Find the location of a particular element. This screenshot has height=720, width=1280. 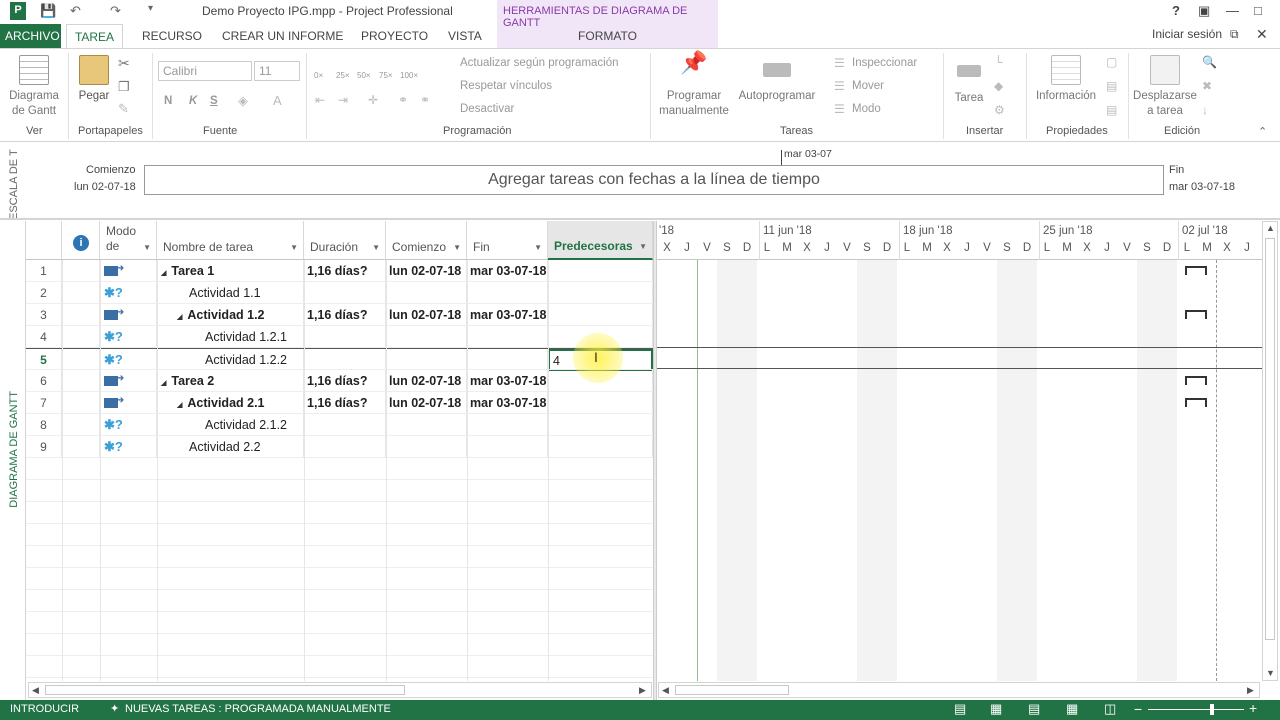

table-row: 5 ✱? Actividad 1.2.2 4 is located at coordinates (339, 359).